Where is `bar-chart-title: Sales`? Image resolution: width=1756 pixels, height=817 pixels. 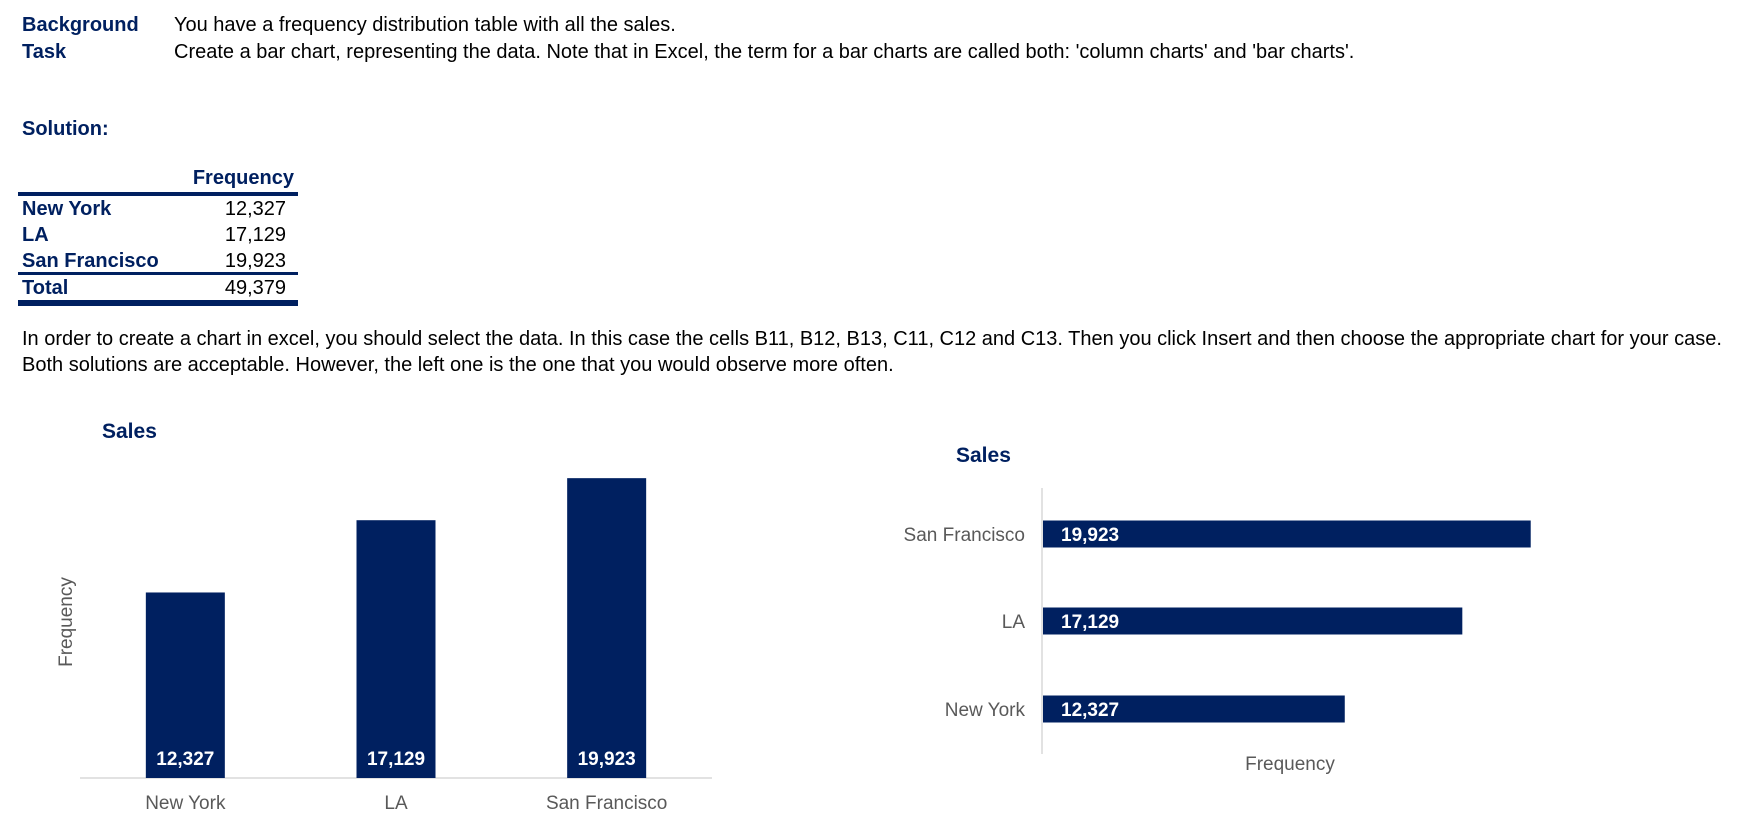
bar-chart-title: Sales is located at coordinates (983, 455).